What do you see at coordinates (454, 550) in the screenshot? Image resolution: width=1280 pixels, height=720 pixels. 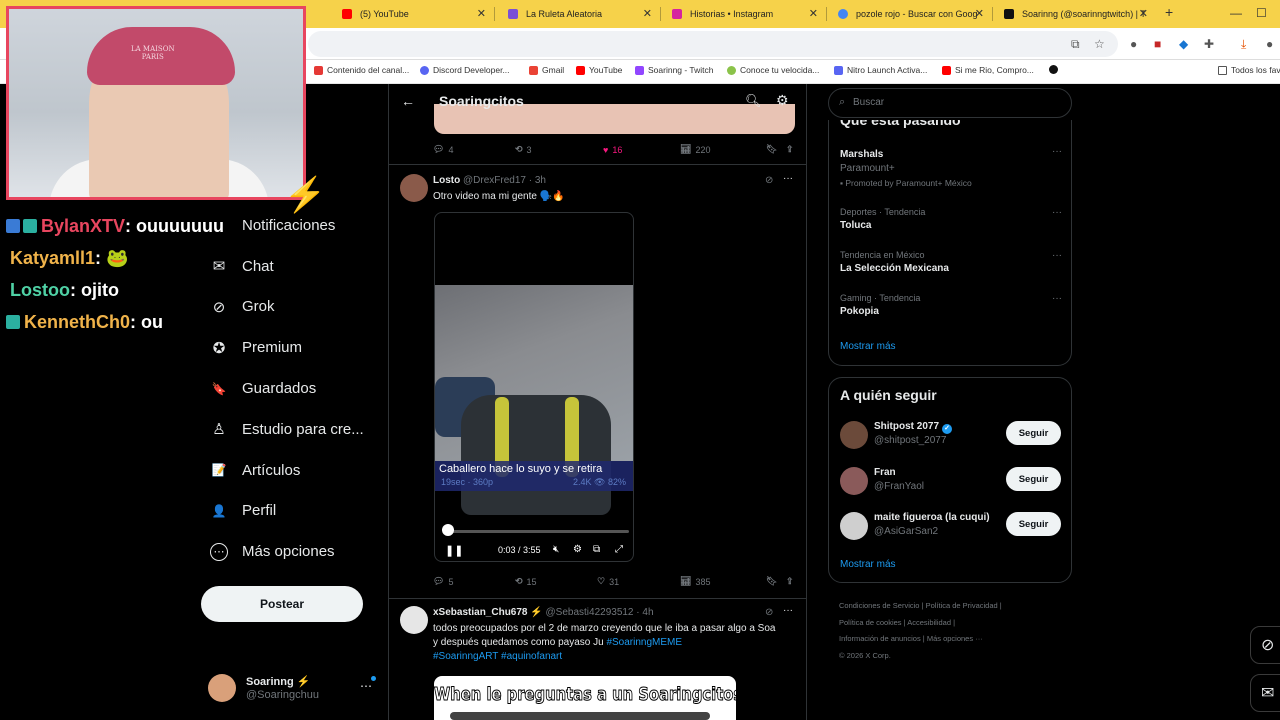 I see `pause-icon: ❚❚` at bounding box center [454, 550].